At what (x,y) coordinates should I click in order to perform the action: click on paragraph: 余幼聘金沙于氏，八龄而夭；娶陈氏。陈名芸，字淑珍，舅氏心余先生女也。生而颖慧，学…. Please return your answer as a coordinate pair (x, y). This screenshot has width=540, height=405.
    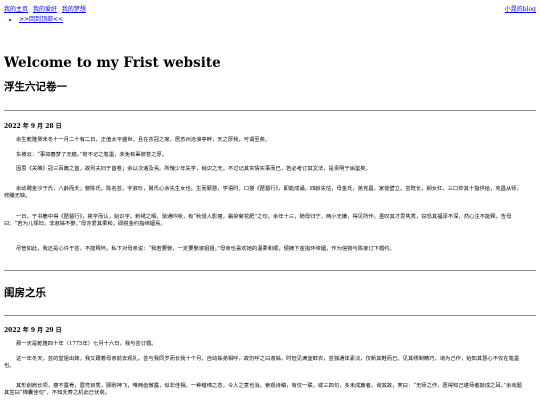
    Looking at the image, I should click on (263, 192).